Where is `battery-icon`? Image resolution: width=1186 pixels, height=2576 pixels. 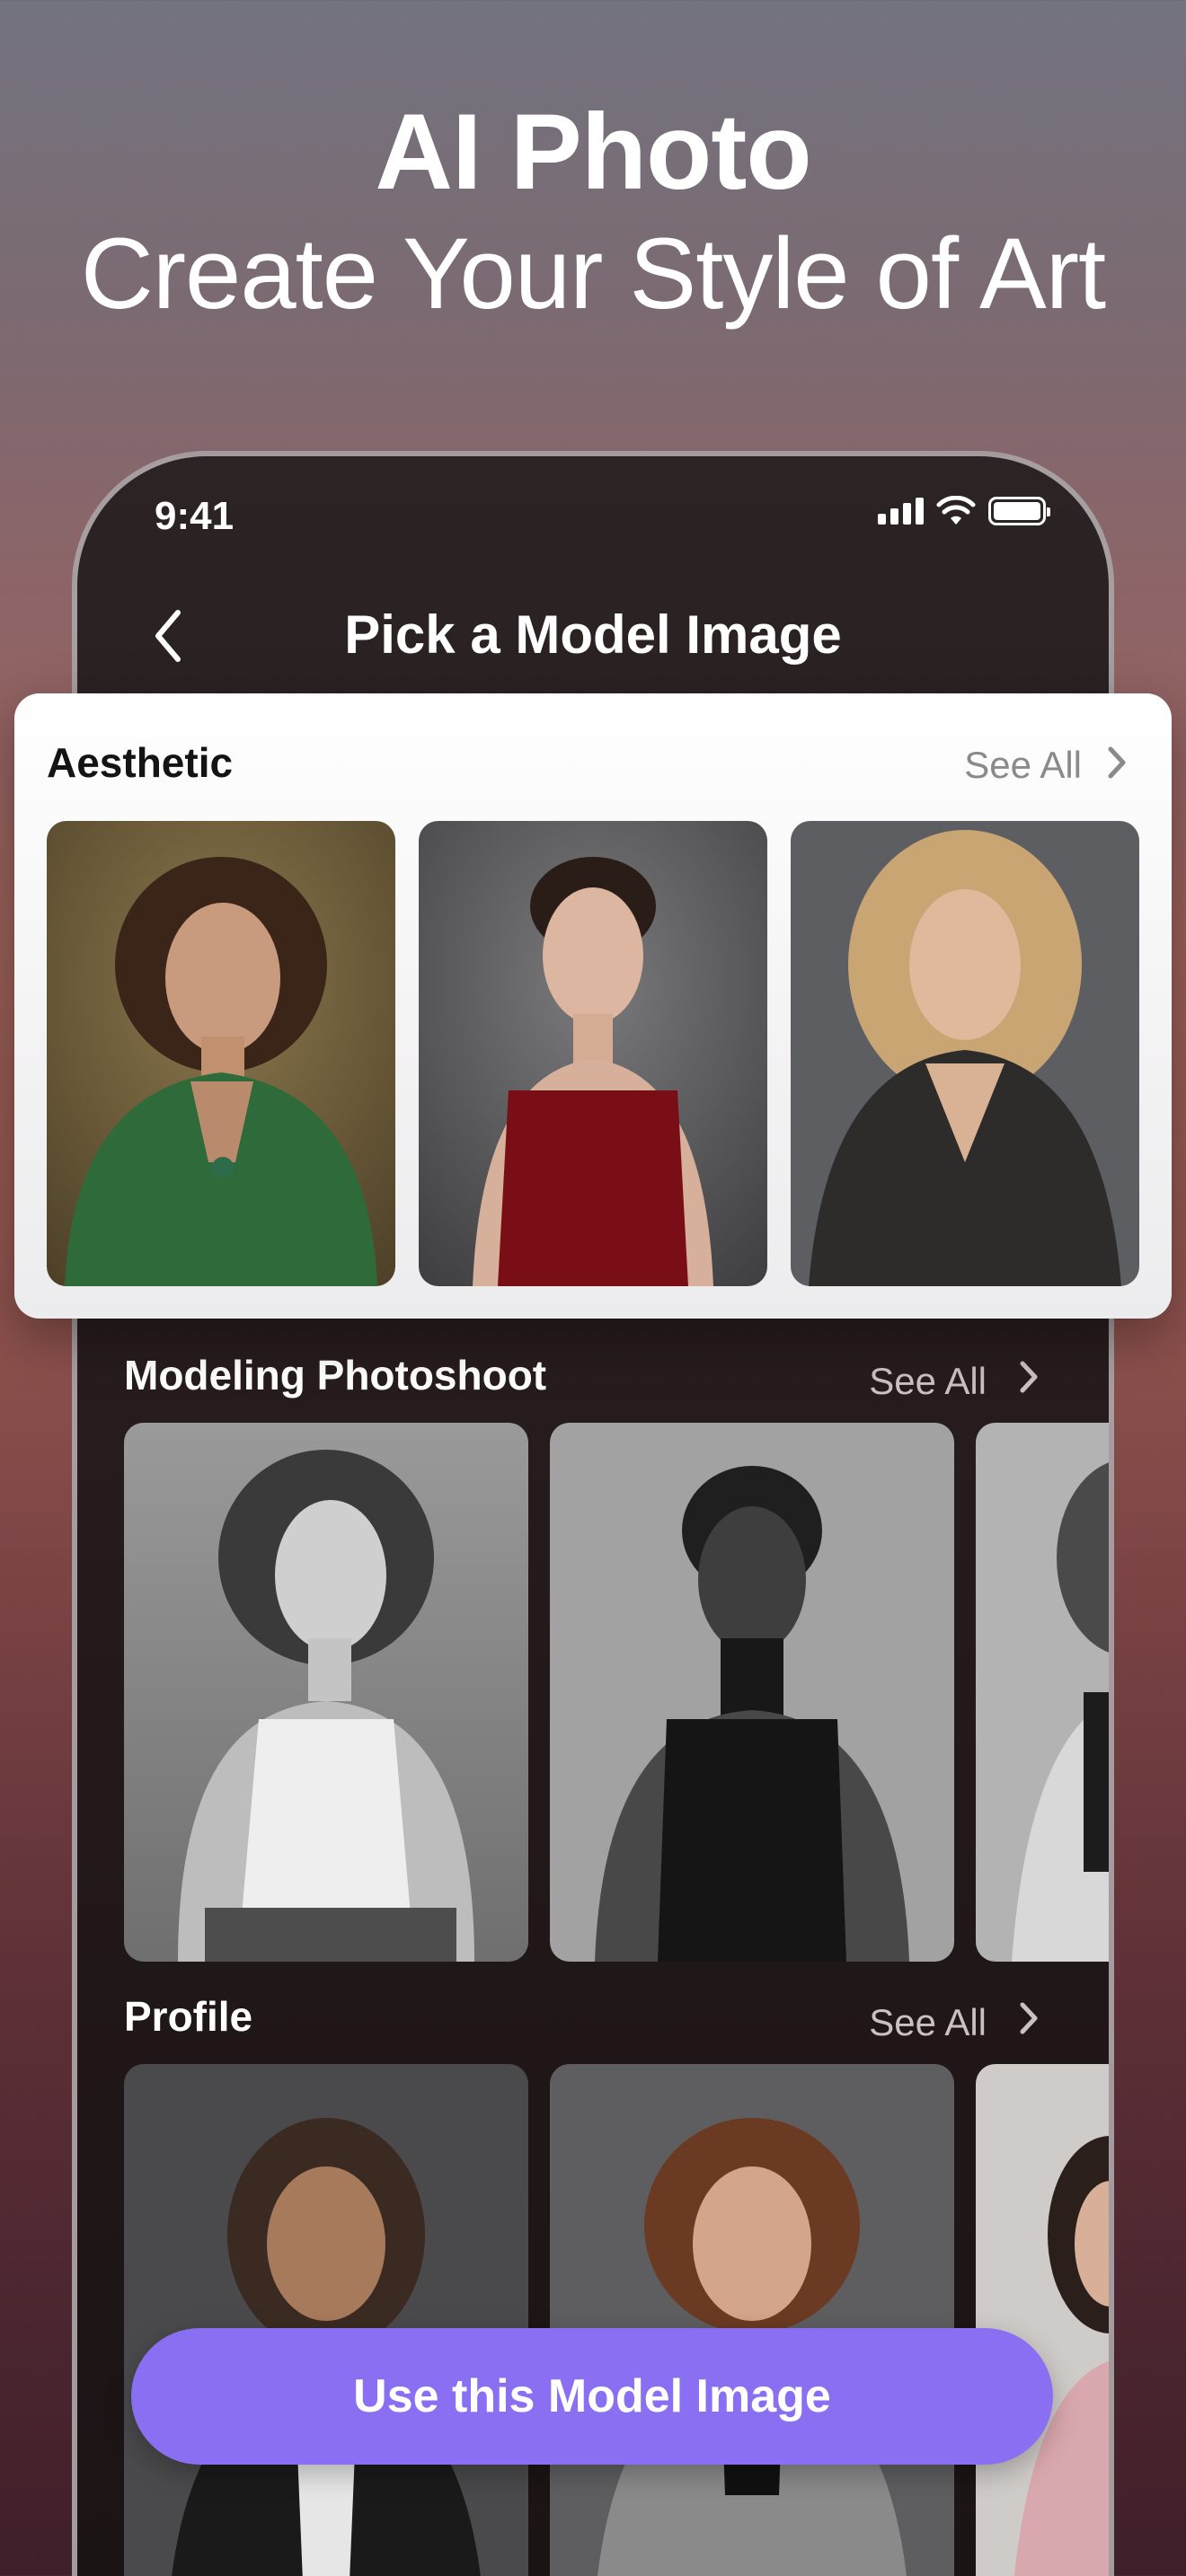 battery-icon is located at coordinates (1019, 511).